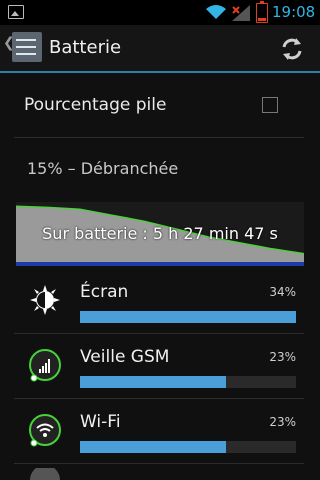 The image size is (320, 480). Describe the element at coordinates (45, 300) in the screenshot. I see `brightness-icon` at that location.